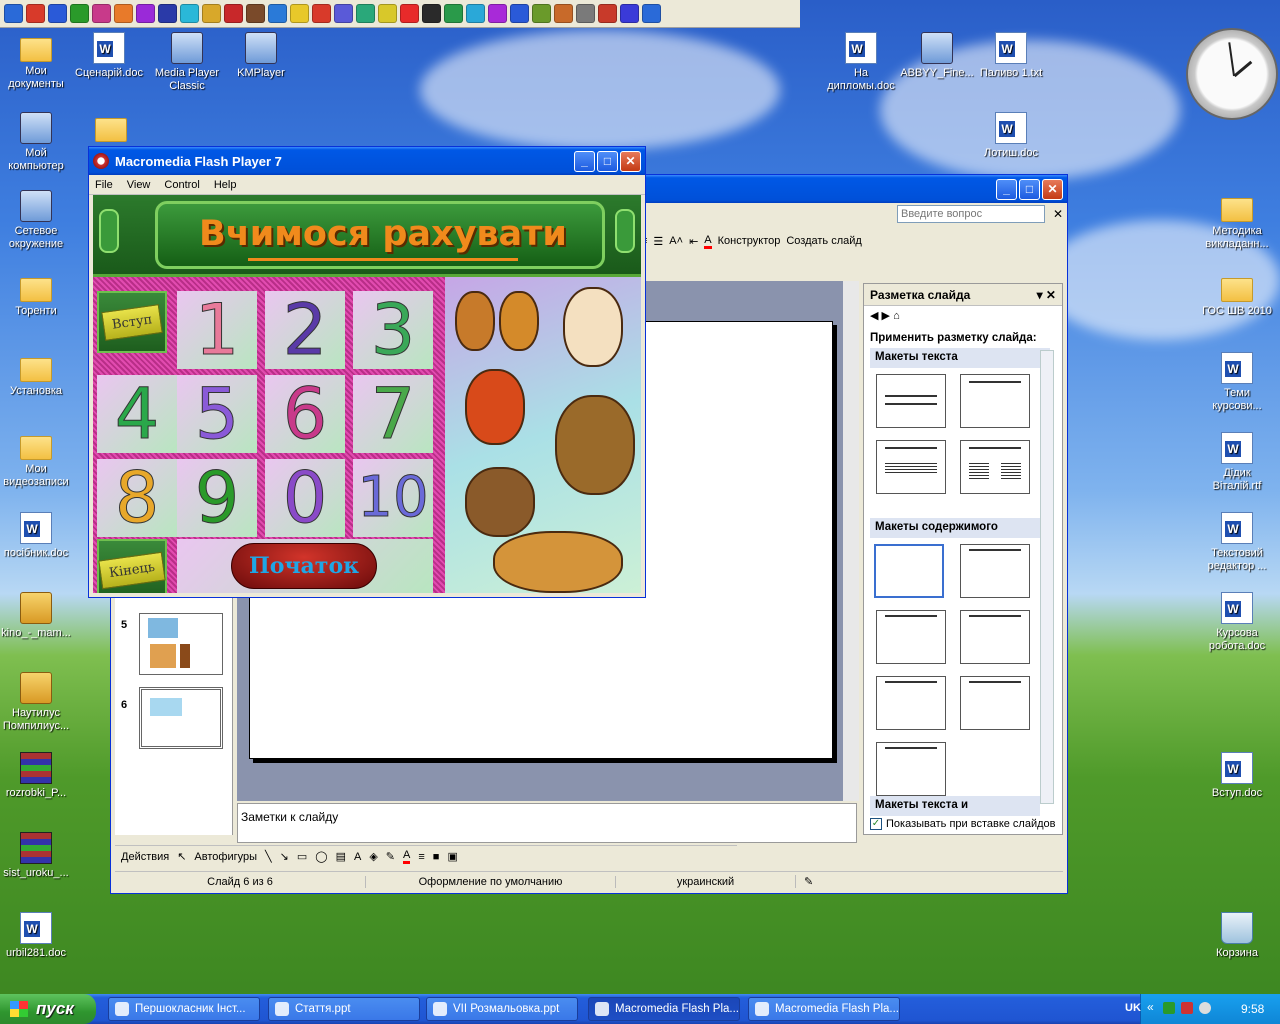 The height and width of the screenshot is (1024, 1280). I want to click on tray-volume-icon, so click(1205, 1008).